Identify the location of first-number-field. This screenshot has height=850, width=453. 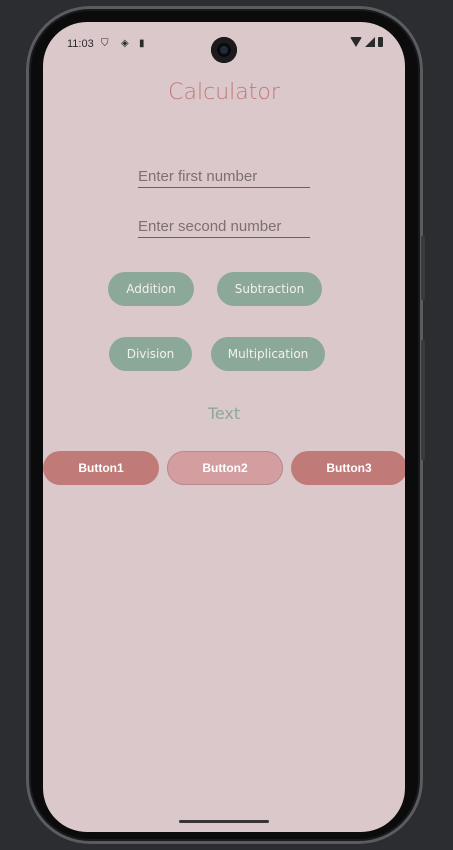
(224, 176).